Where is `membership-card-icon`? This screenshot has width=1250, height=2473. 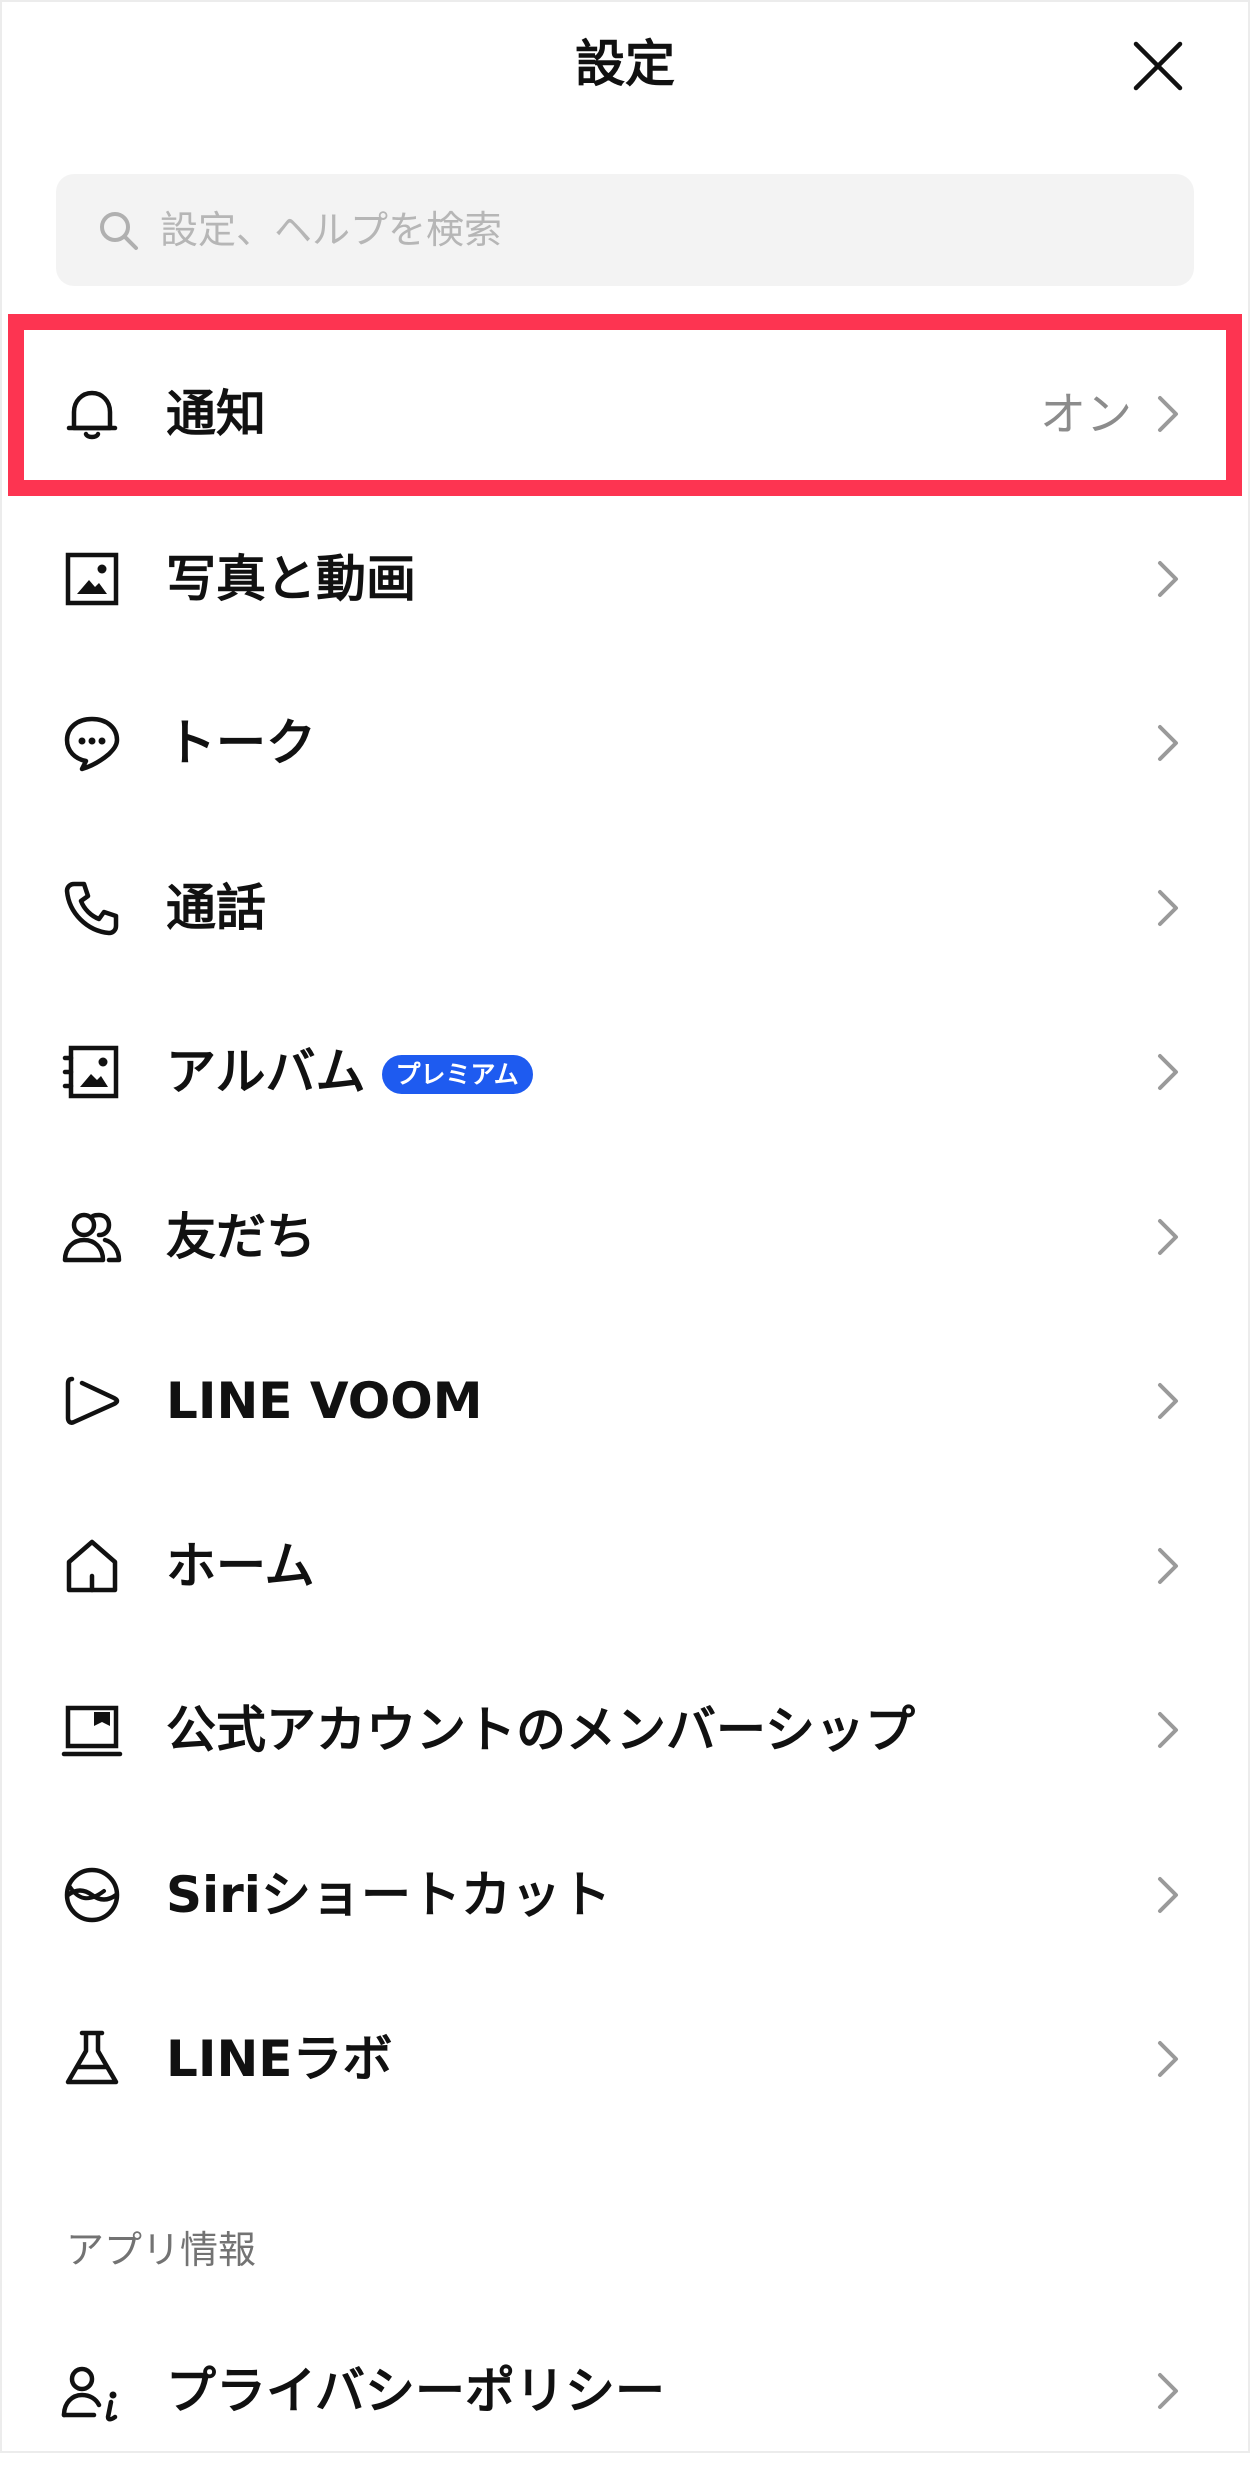 membership-card-icon is located at coordinates (92, 1731).